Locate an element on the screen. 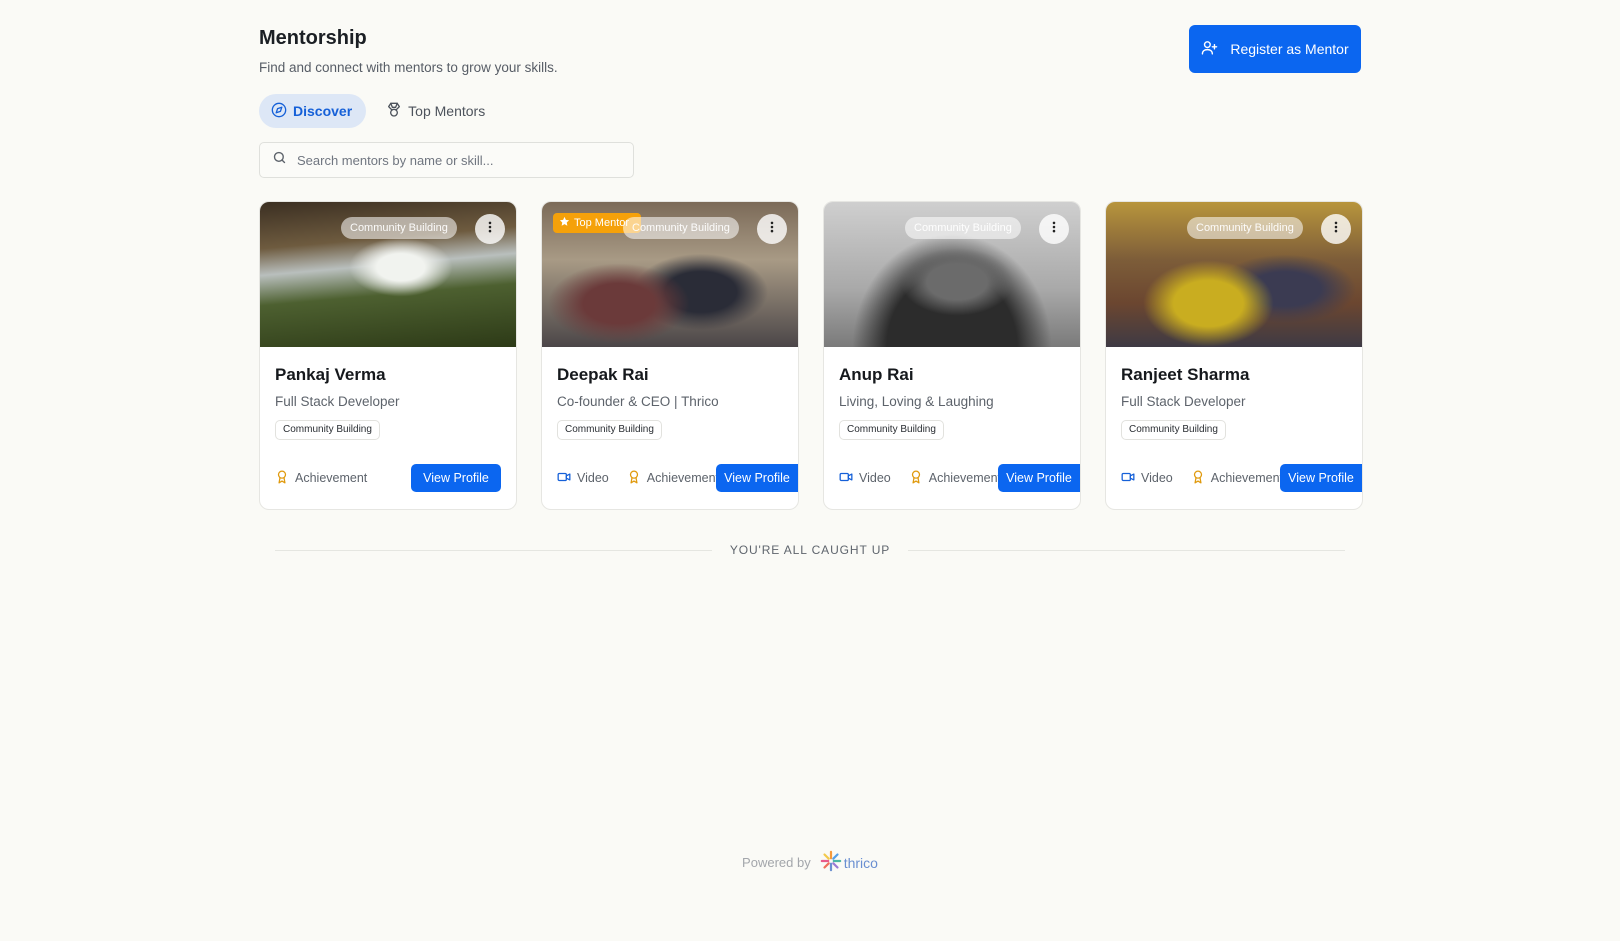 Image resolution: width=1620 pixels, height=941 pixels. tab-discover-label: Discover is located at coordinates (323, 111).